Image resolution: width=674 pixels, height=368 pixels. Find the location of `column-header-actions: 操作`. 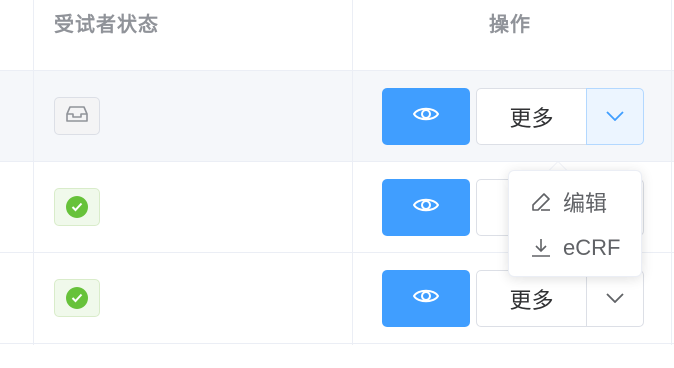

column-header-actions: 操作 is located at coordinates (510, 25).